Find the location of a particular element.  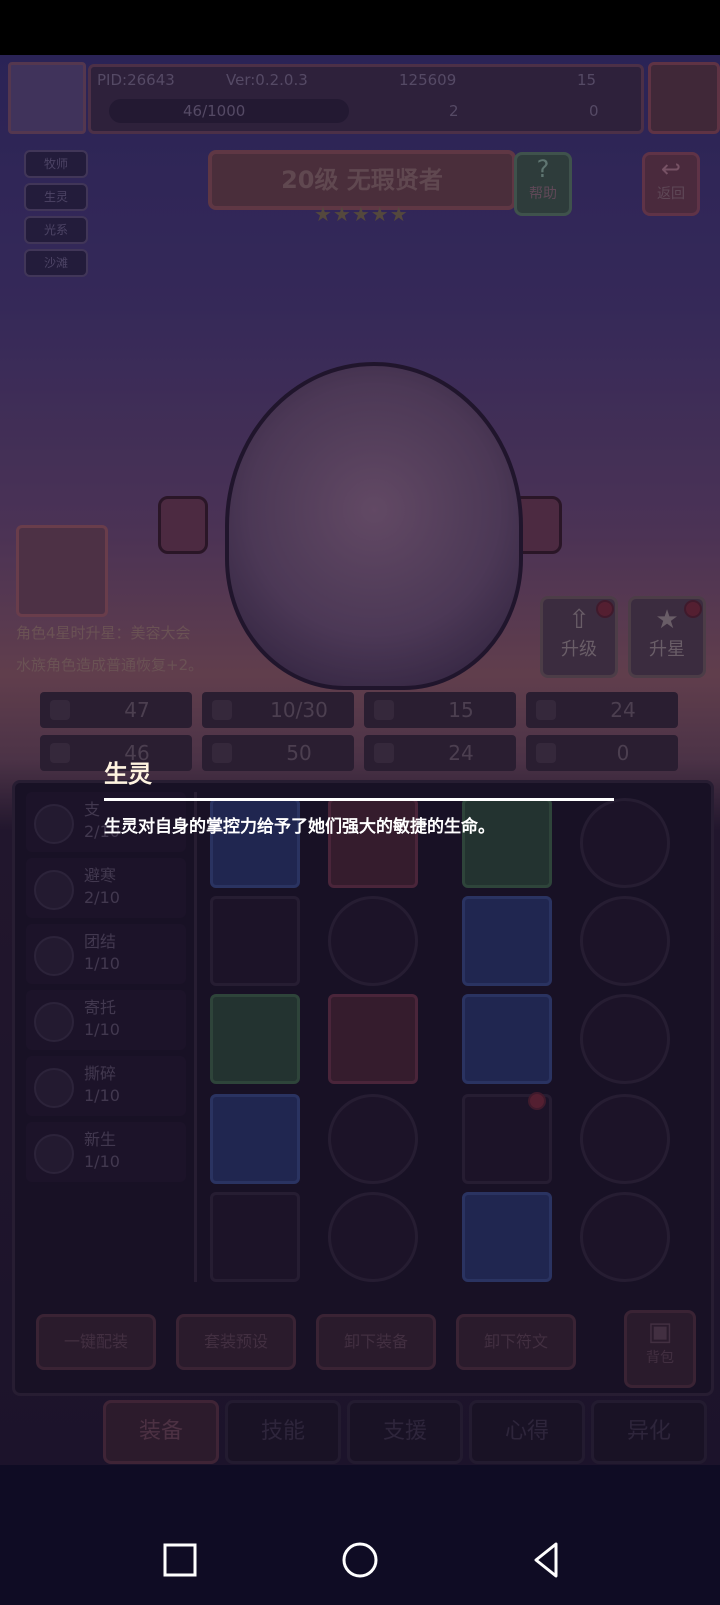

system-navigation-bar is located at coordinates (360, 1535).